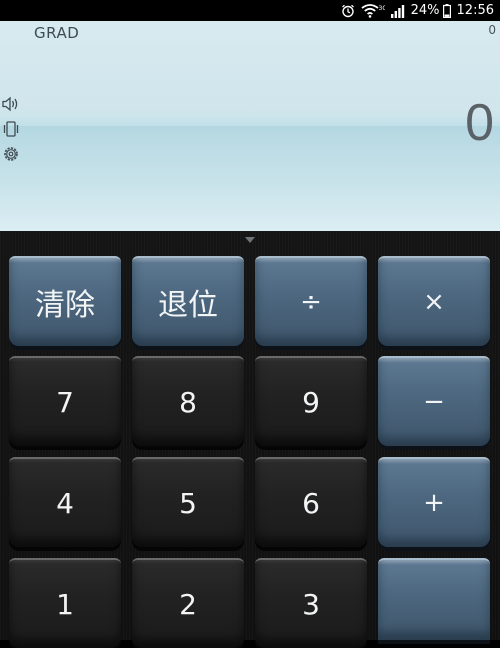 The width and height of the screenshot is (500, 648). What do you see at coordinates (492, 30) in the screenshot?
I see `memory-value: 0` at bounding box center [492, 30].